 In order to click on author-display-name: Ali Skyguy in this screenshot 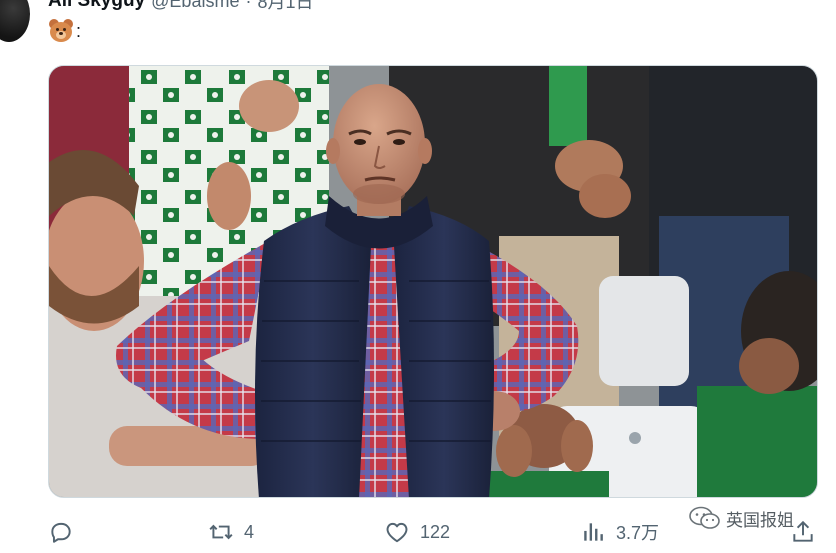, I will do `click(96, 6)`.